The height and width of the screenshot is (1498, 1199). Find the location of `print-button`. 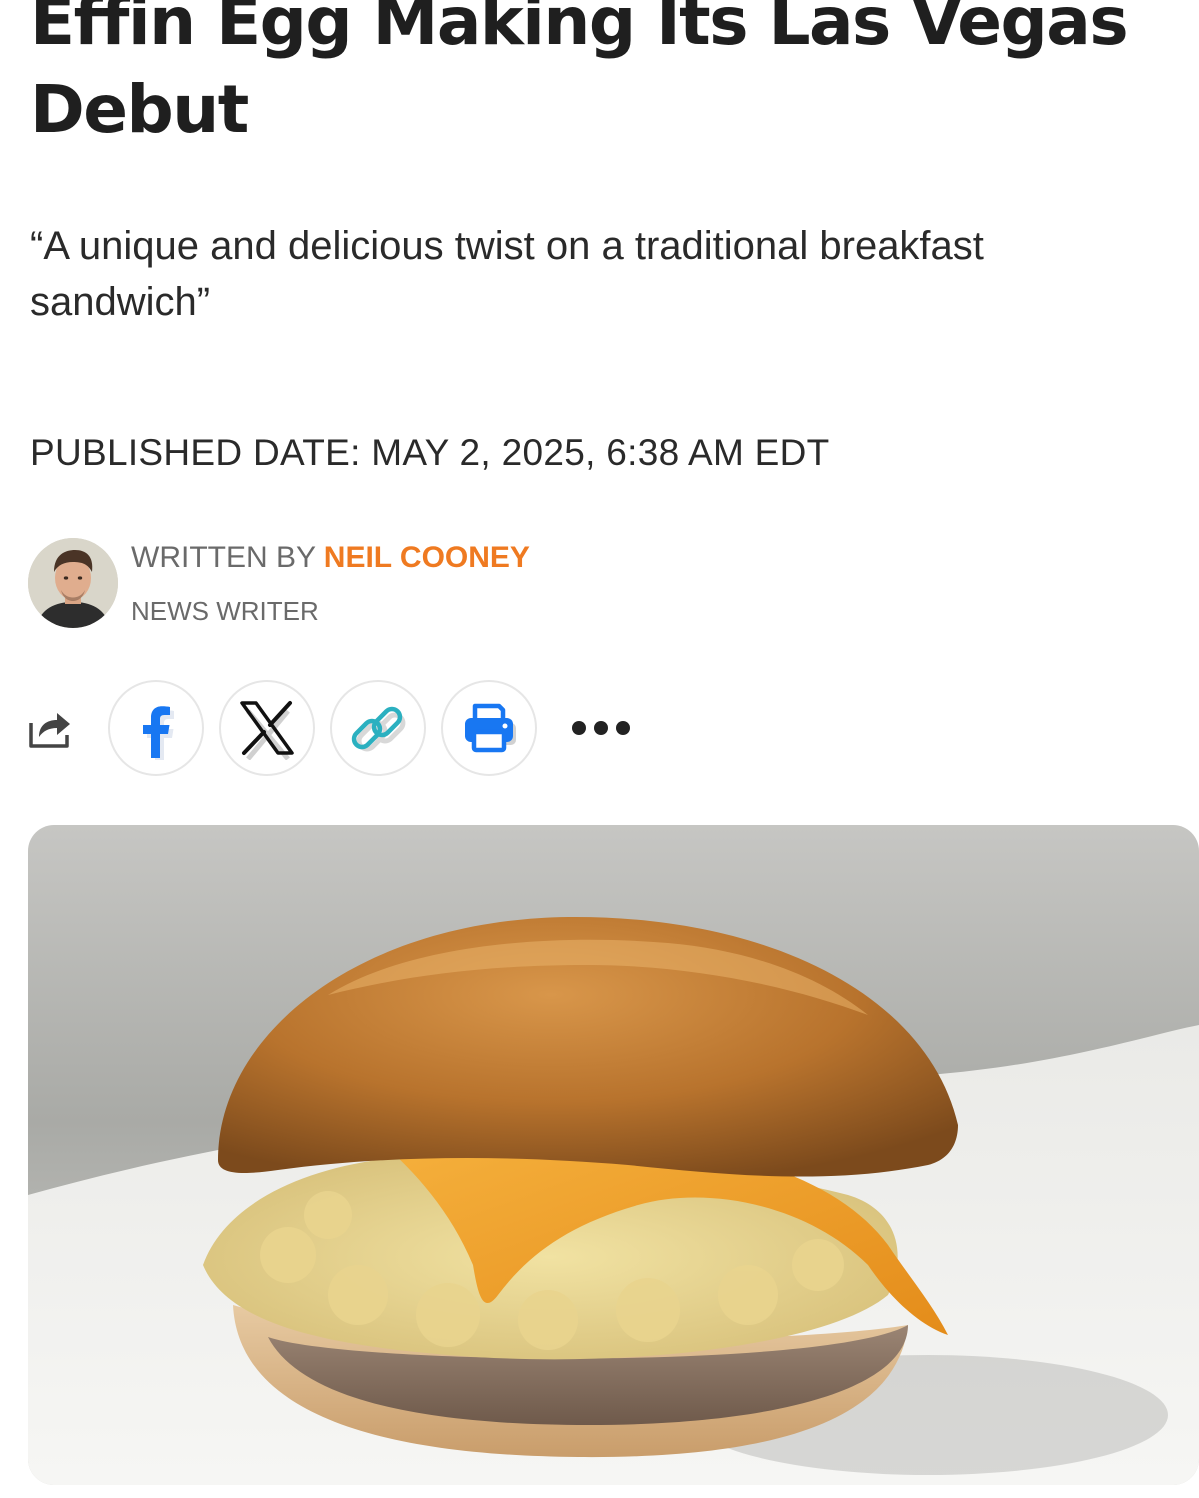

print-button is located at coordinates (489, 728).